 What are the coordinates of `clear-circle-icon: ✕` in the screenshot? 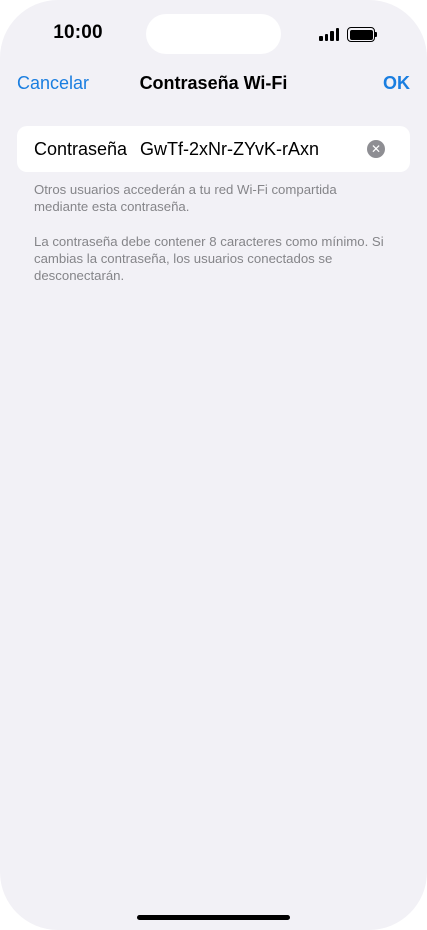 It's located at (376, 149).